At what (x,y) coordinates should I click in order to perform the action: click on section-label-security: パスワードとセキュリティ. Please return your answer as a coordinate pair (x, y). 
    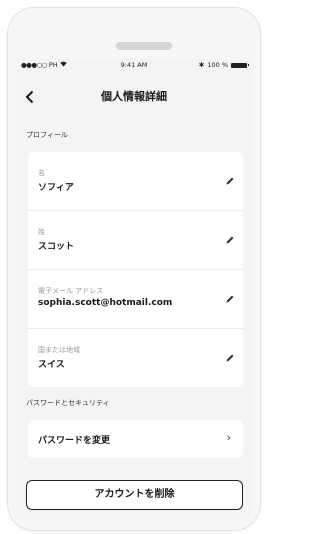
    Looking at the image, I should click on (68, 403).